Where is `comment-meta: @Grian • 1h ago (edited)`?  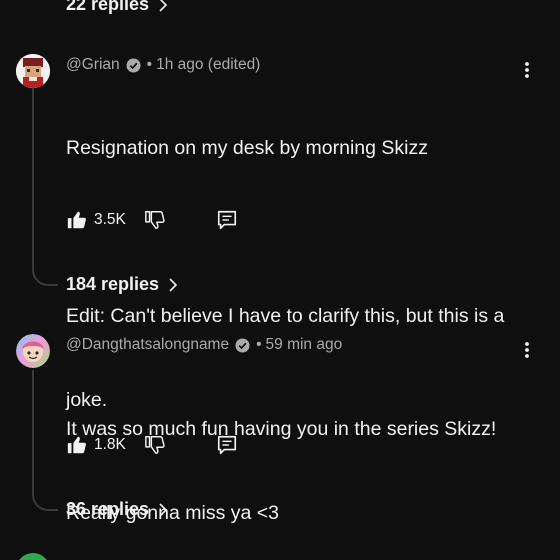 comment-meta: @Grian • 1h ago (edited) is located at coordinates (163, 65).